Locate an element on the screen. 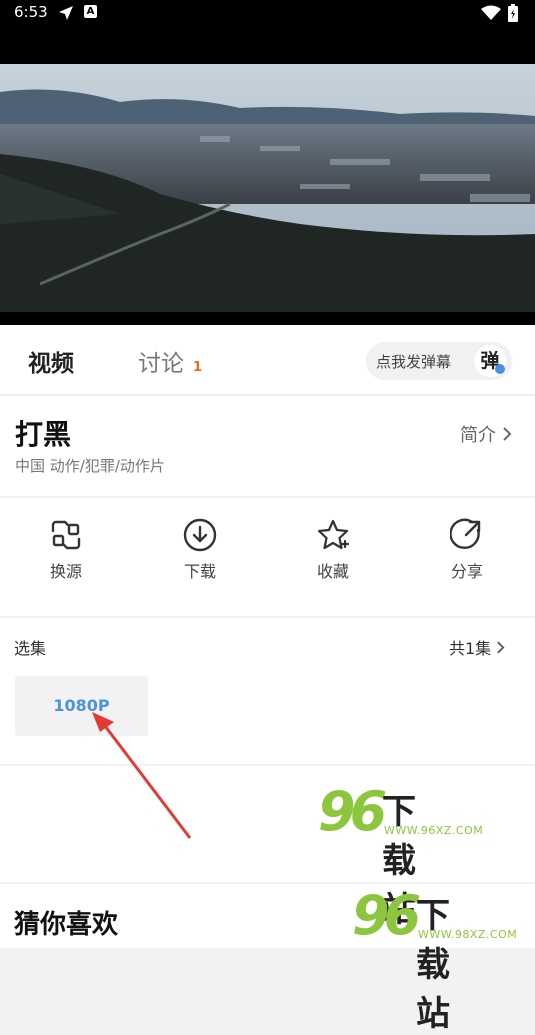  switch-source-icon is located at coordinates (66, 535).